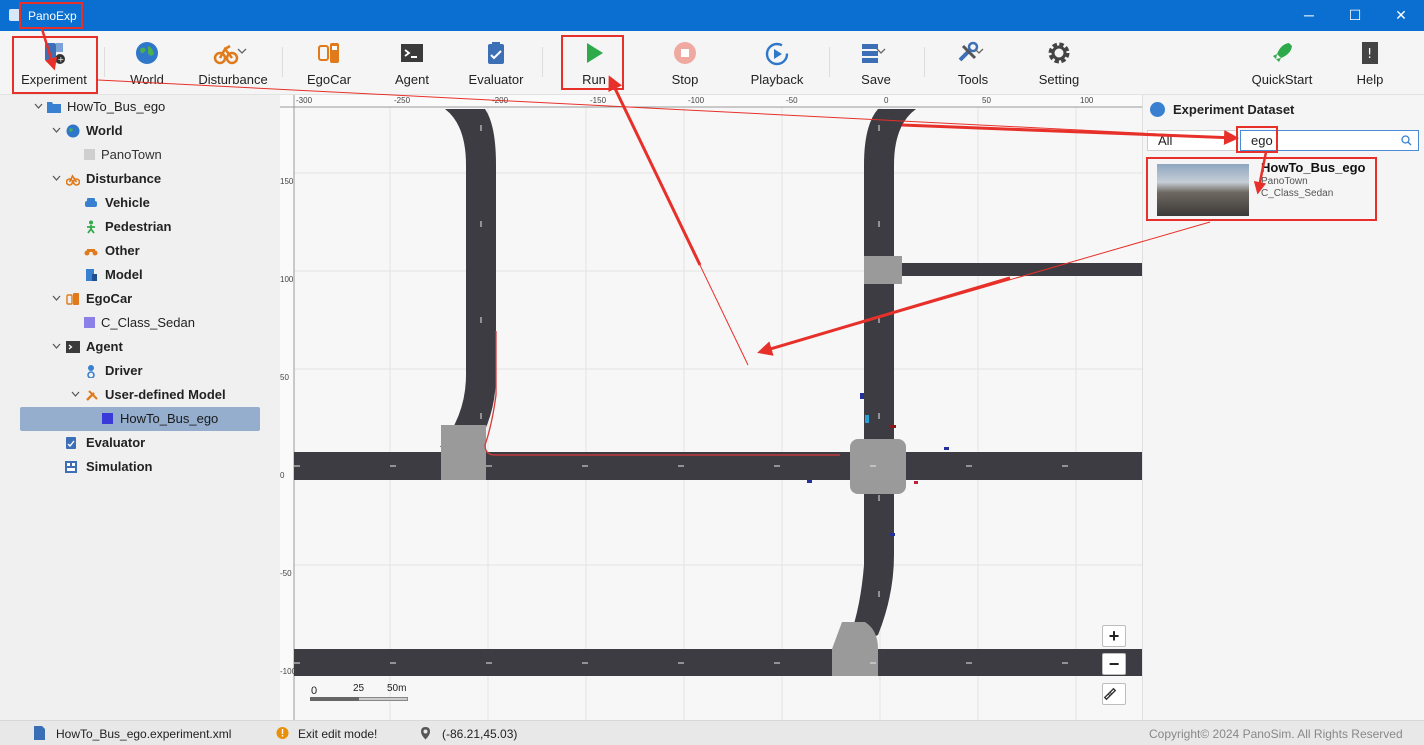 This screenshot has height=745, width=1424. I want to click on tree-node-root: HowTo_Bus_ego, so click(134, 107).